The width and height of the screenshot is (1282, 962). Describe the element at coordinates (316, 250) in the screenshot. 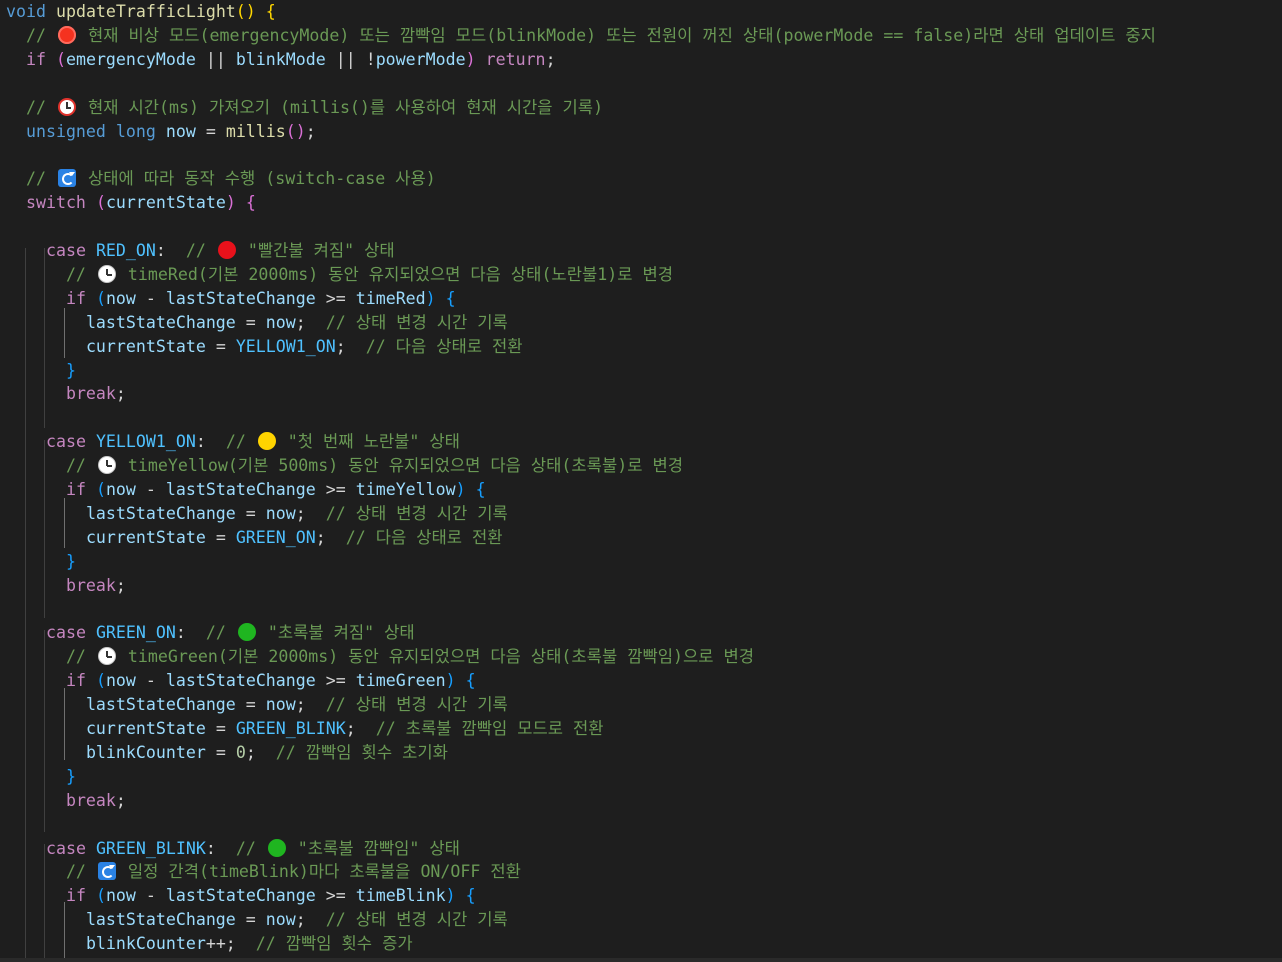

I see `code-token: "빨간불 켜짐" 상태` at that location.